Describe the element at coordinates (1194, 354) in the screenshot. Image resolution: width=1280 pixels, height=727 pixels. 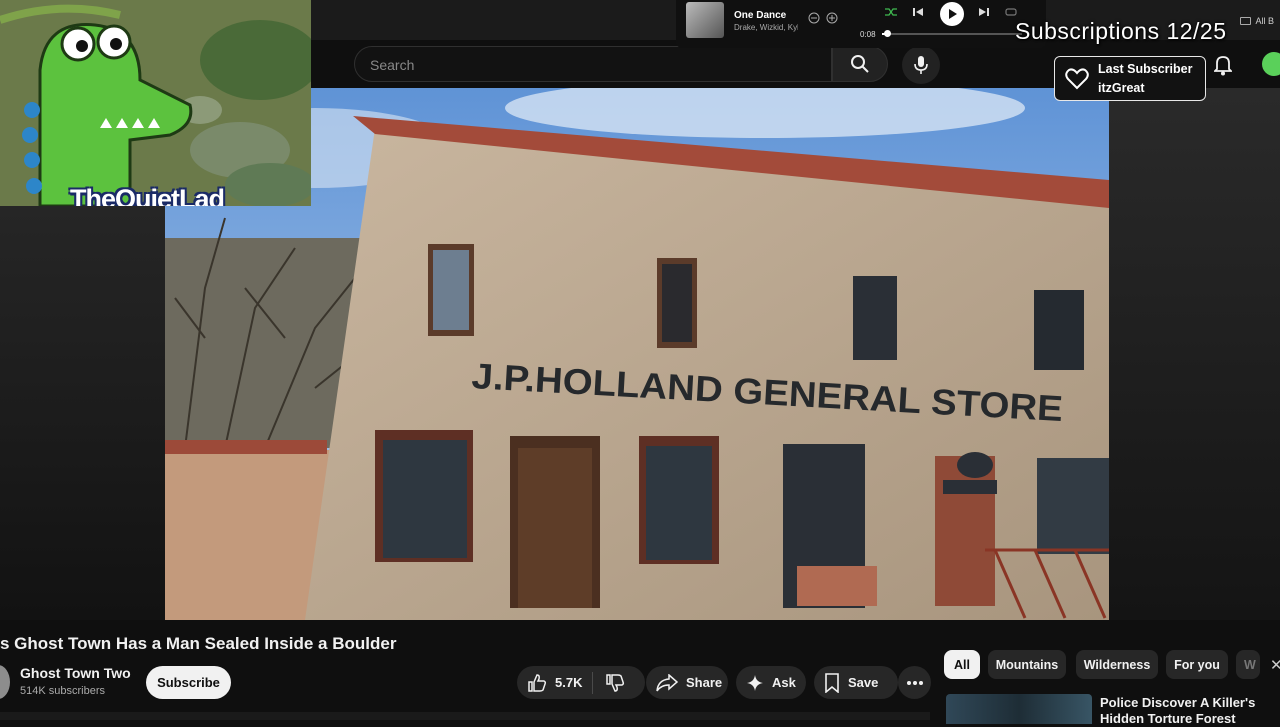
I see `ambient-background-right` at that location.